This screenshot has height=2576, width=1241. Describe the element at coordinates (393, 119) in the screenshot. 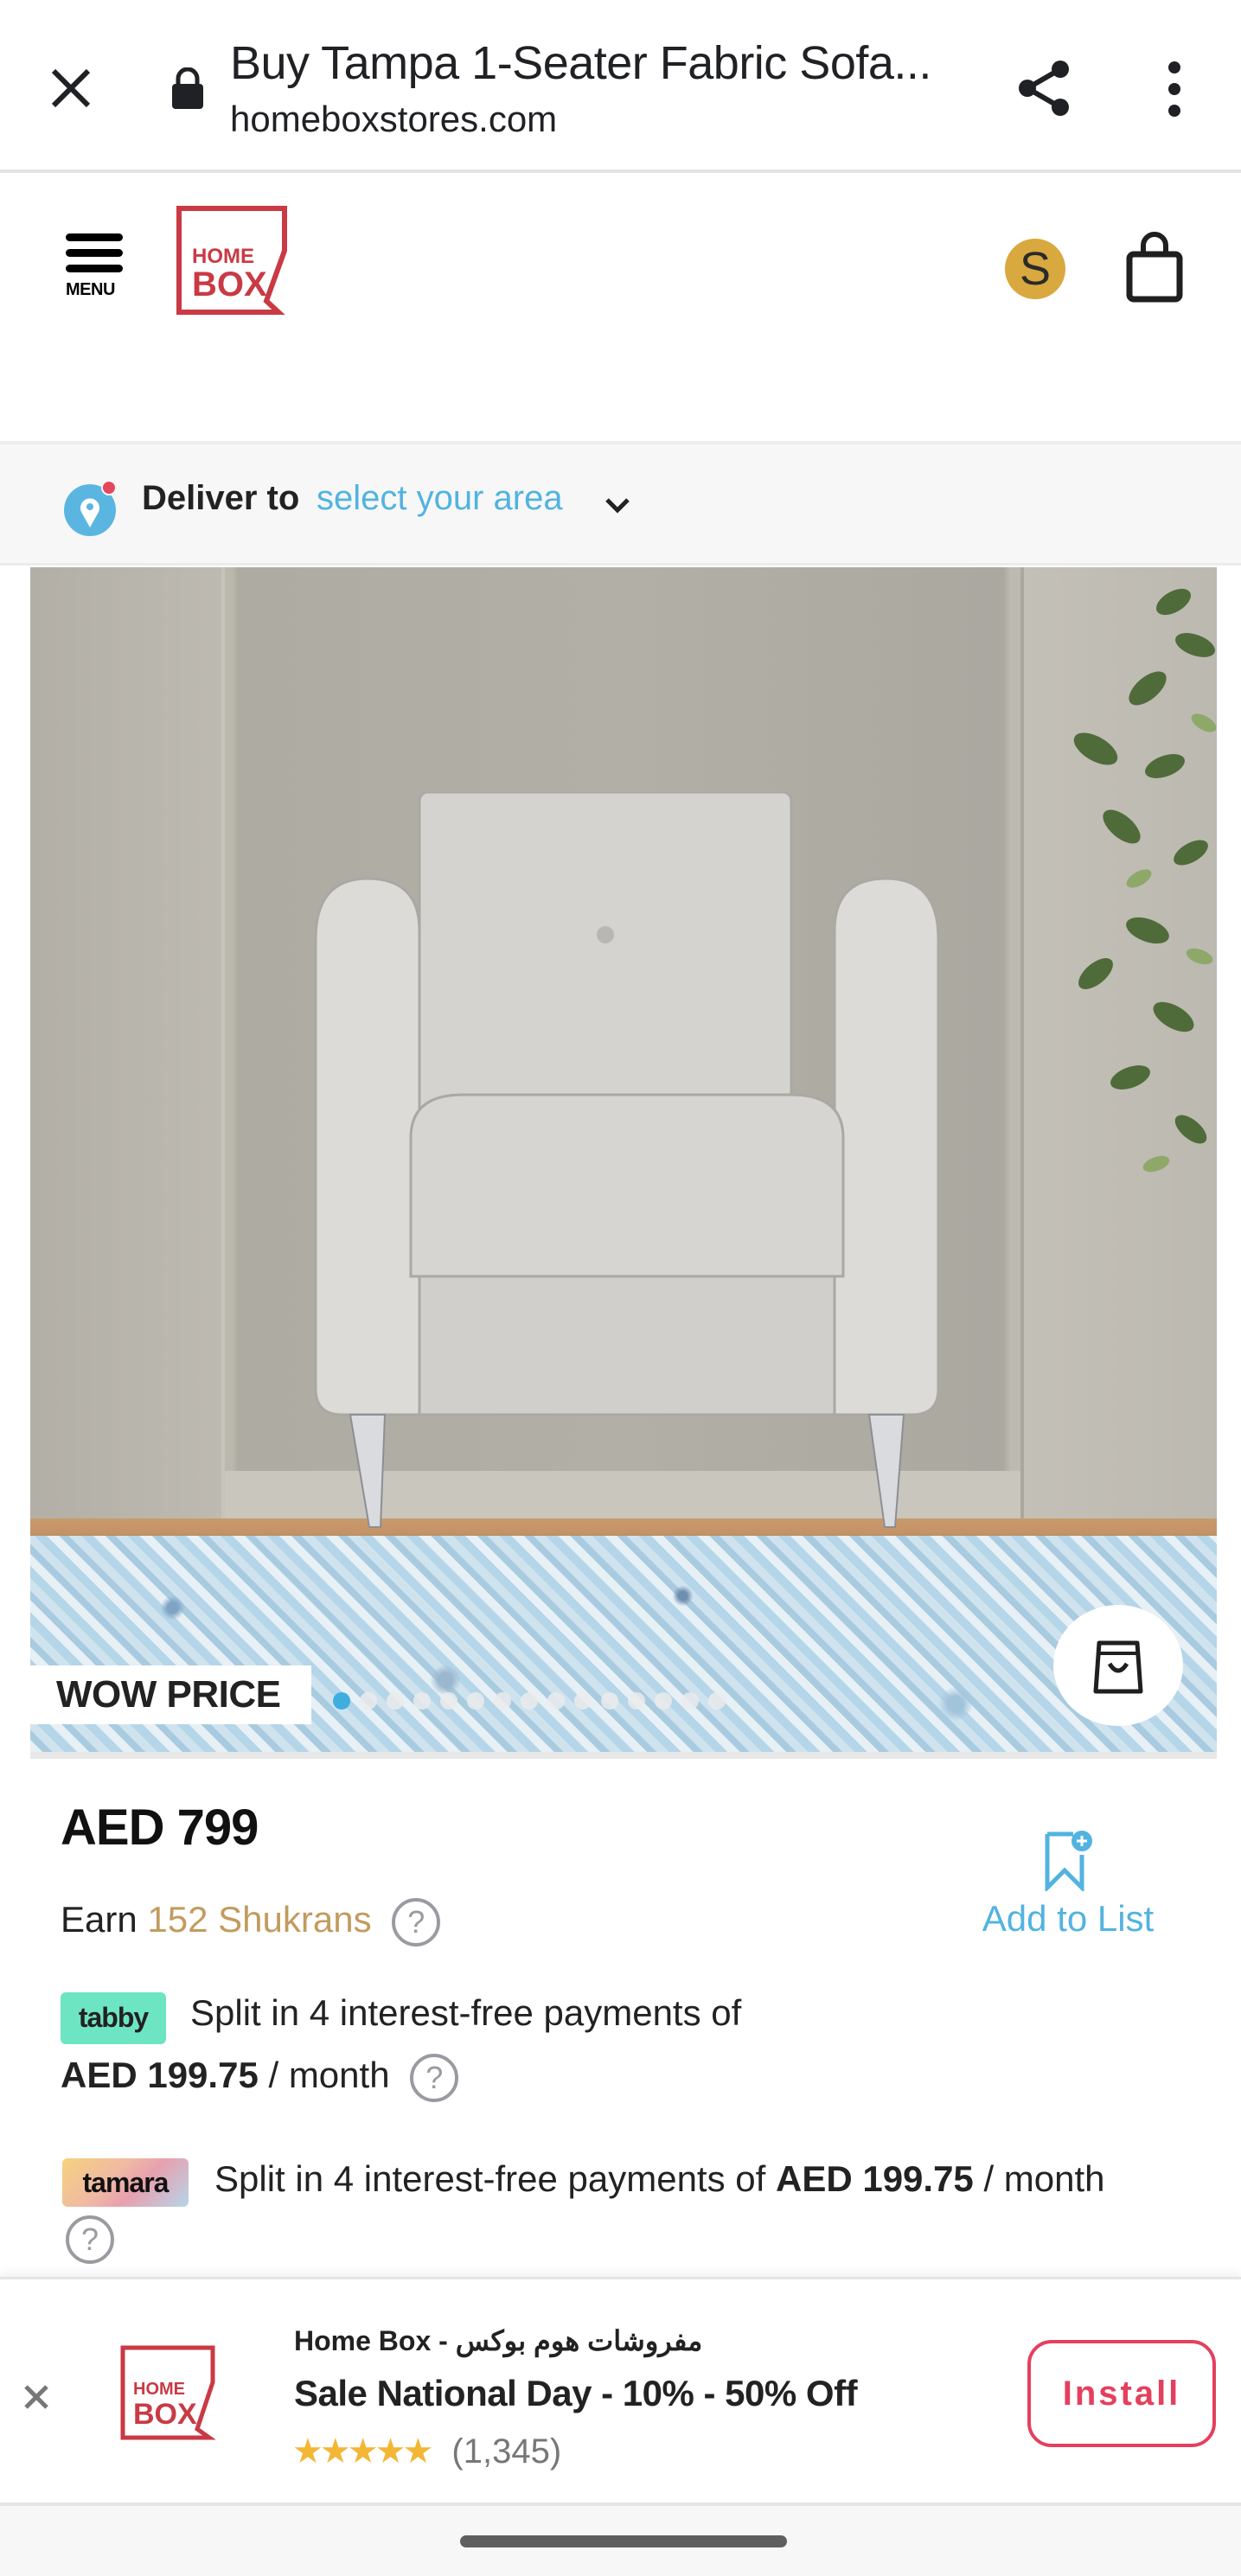

I see `page-url: homeboxstores.com` at that location.